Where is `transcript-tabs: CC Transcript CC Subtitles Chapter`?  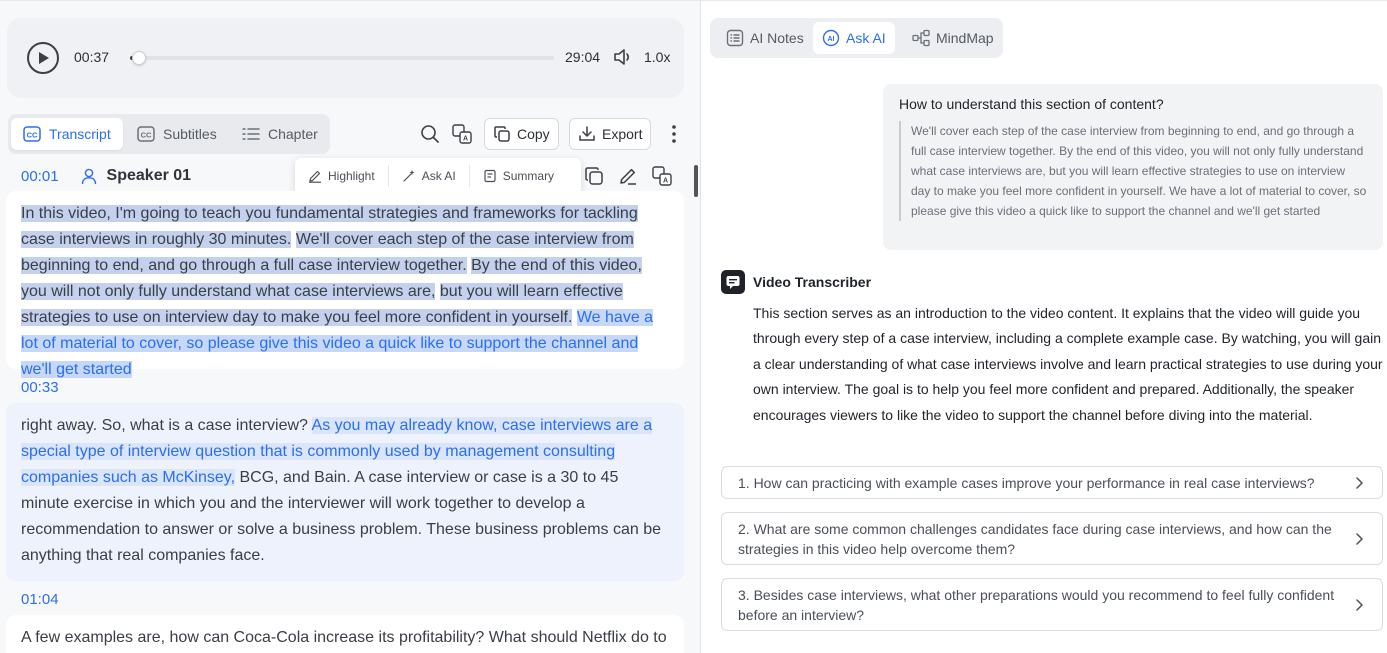
transcript-tabs: CC Transcript CC Subtitles Chapter is located at coordinates (169, 134).